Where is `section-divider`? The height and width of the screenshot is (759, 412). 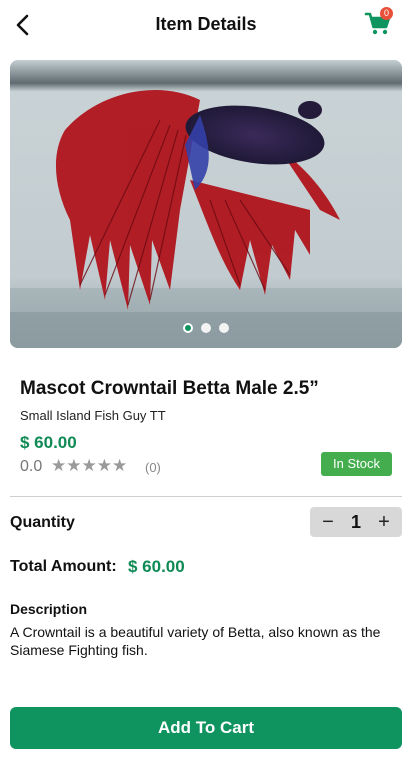 section-divider is located at coordinates (206, 496).